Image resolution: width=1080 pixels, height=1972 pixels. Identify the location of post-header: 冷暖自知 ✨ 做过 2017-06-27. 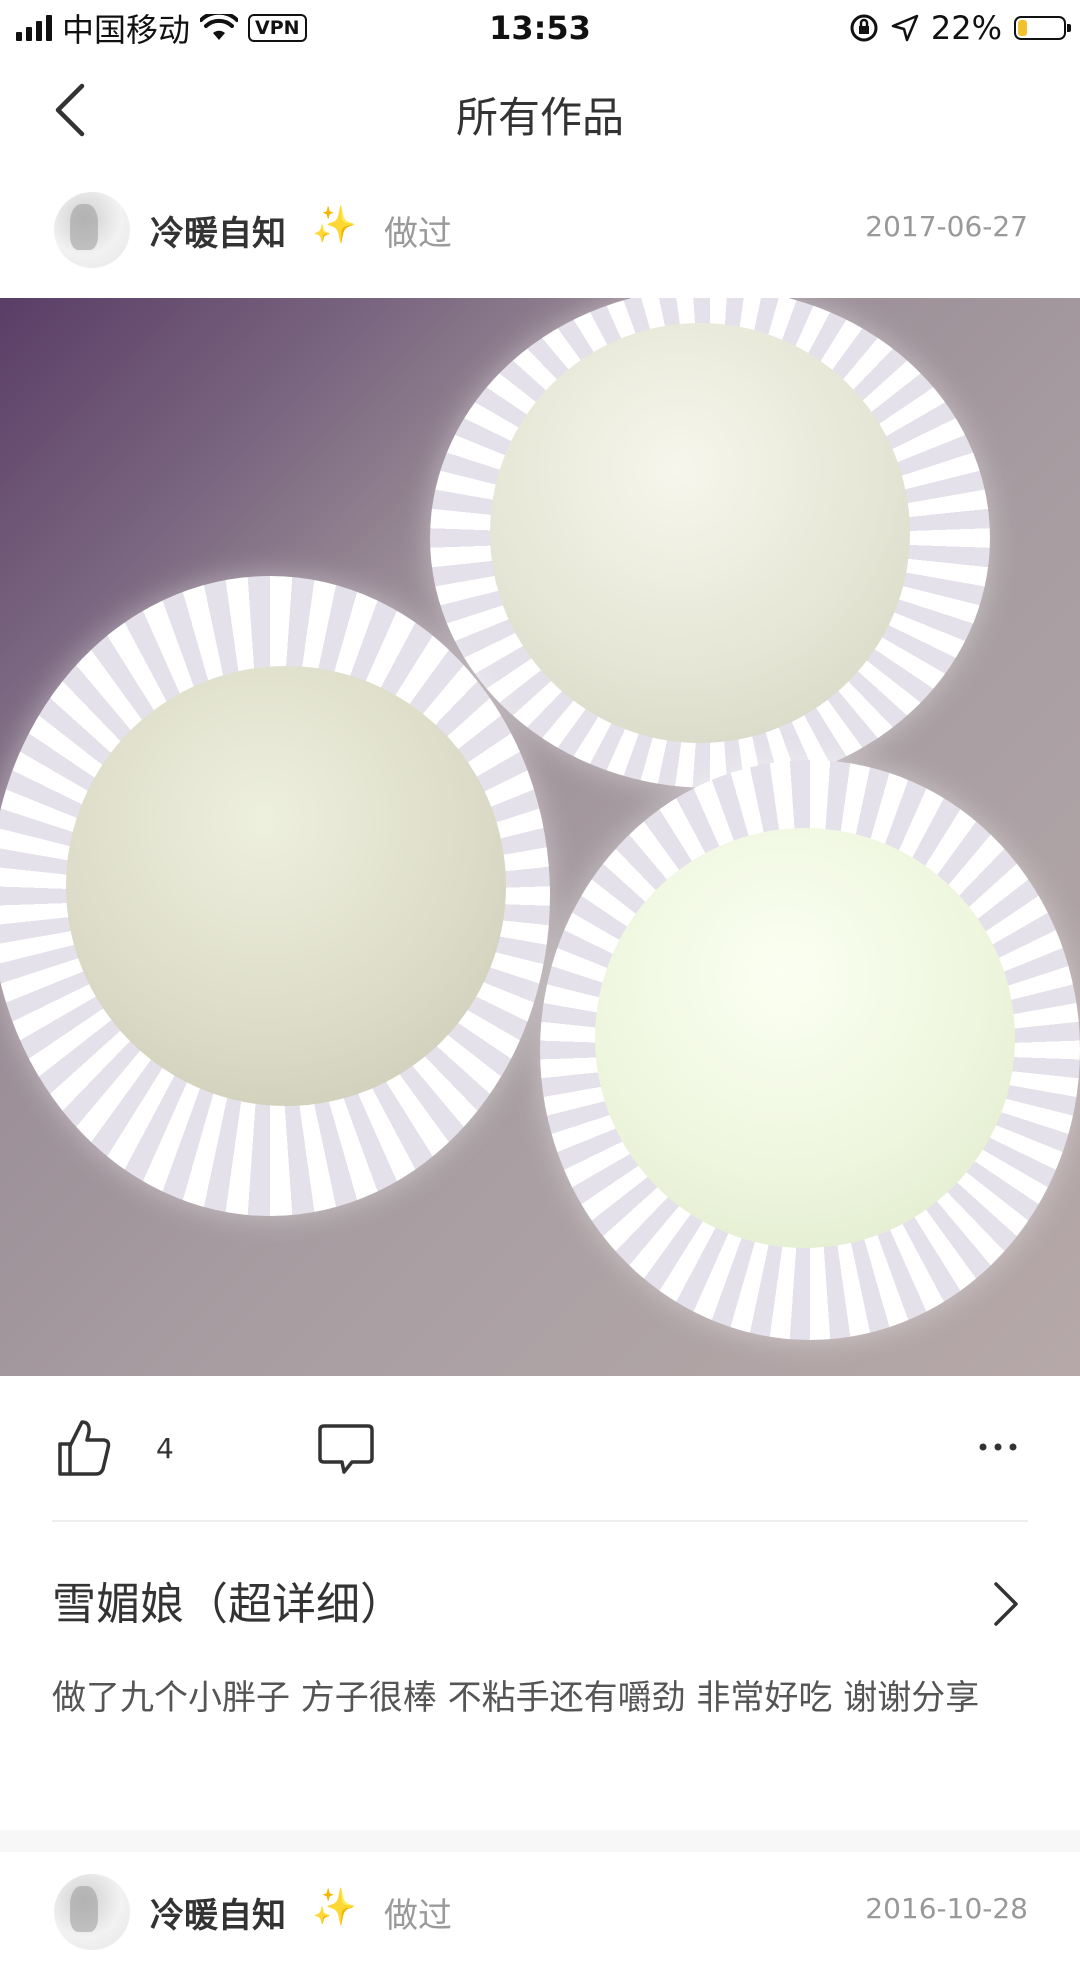
(540, 230).